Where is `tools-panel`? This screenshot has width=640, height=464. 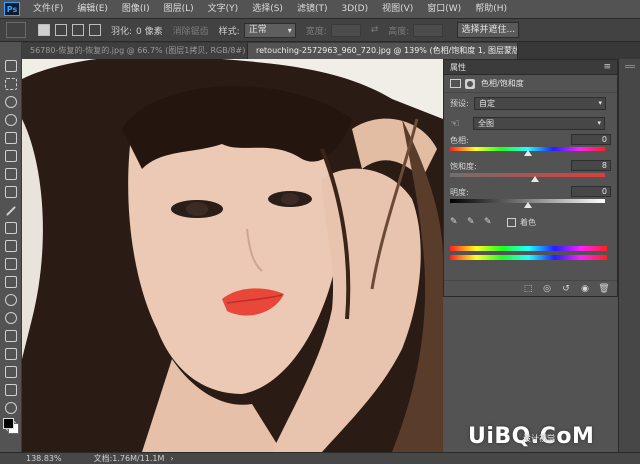
tools-panel is located at coordinates (11, 247).